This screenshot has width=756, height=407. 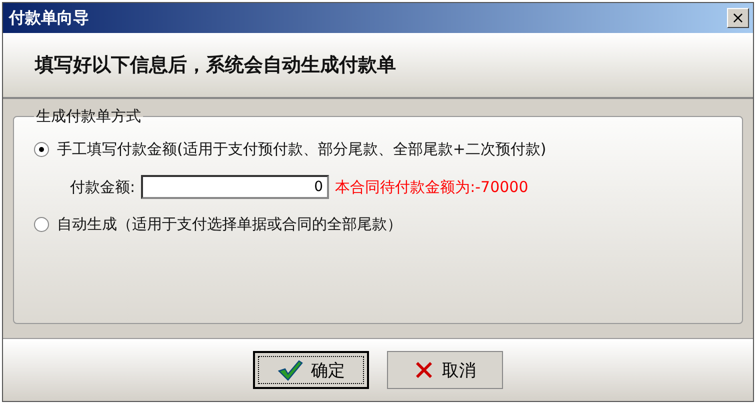 I want to click on group-title: 生成付款单方式, so click(x=88, y=116).